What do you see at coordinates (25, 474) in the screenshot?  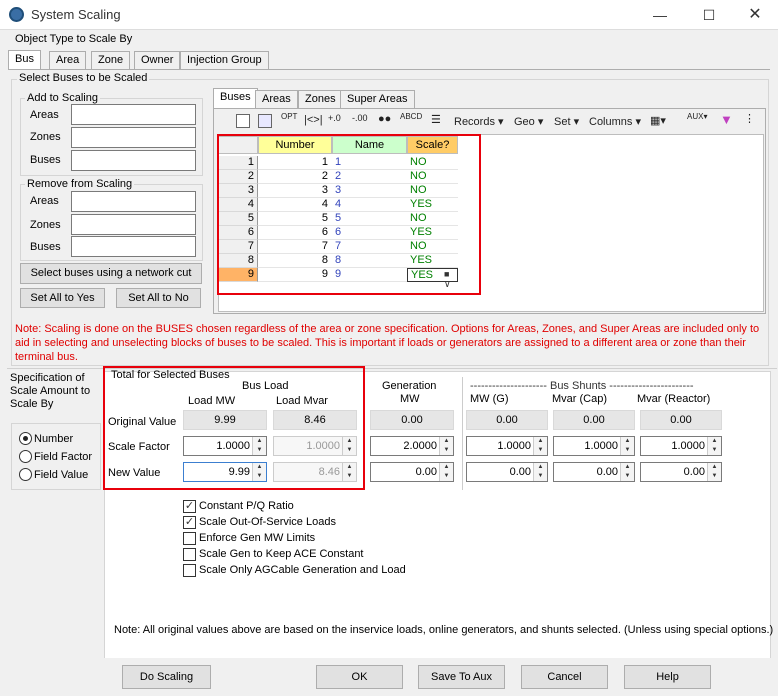 I see `radio-field-value` at bounding box center [25, 474].